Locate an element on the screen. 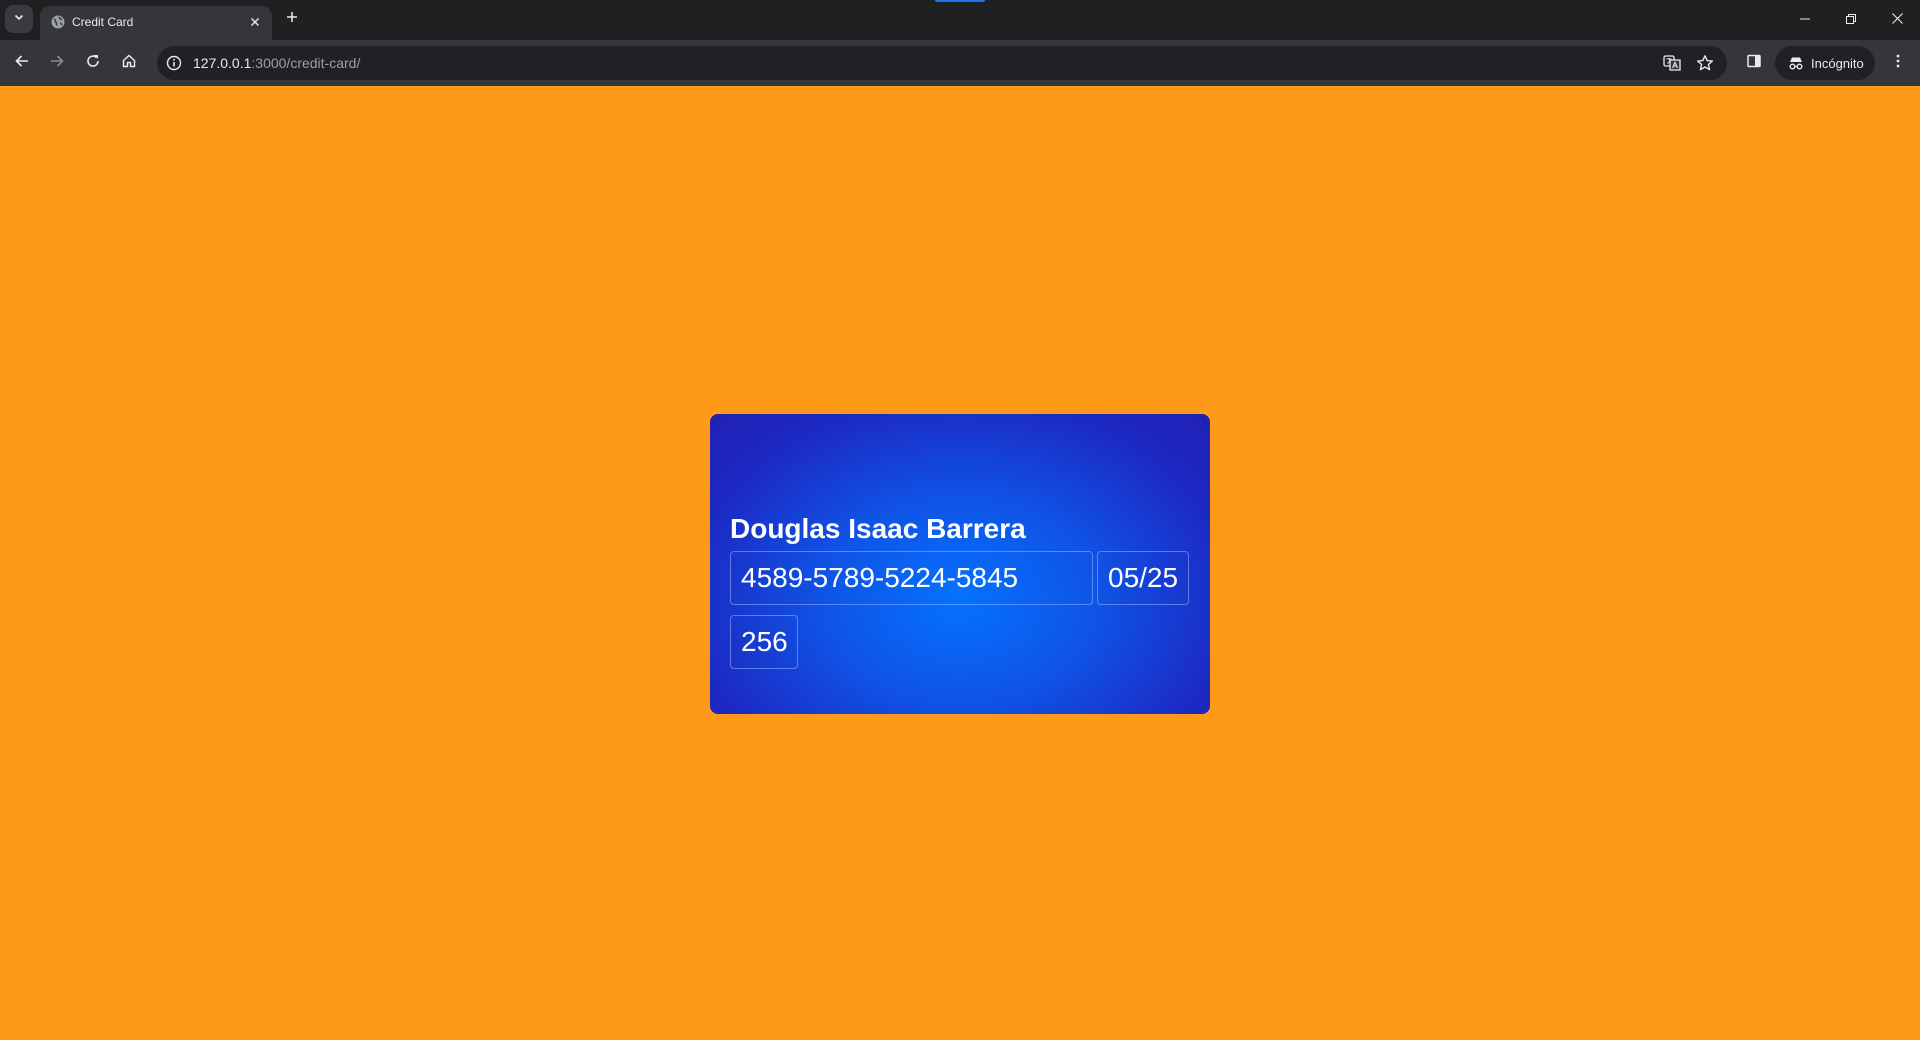 This screenshot has height=1040, width=1920. plus-icon is located at coordinates (292, 19).